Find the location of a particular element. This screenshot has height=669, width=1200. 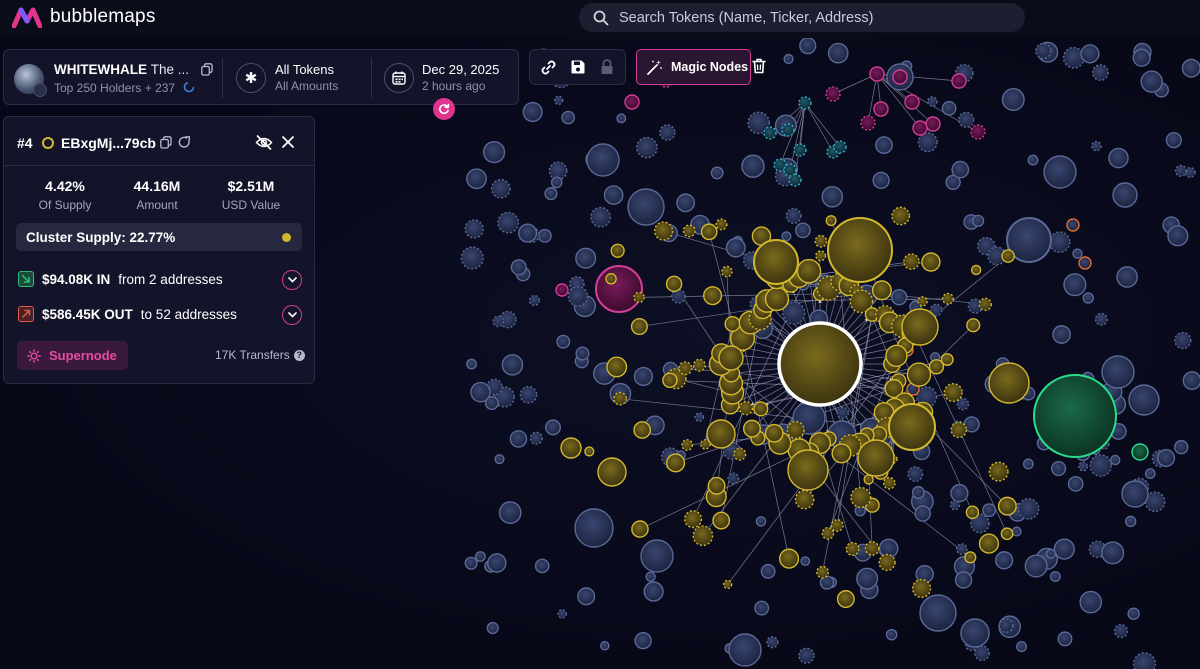

snapshot-date: Dec 29, 2025 is located at coordinates (460, 69).